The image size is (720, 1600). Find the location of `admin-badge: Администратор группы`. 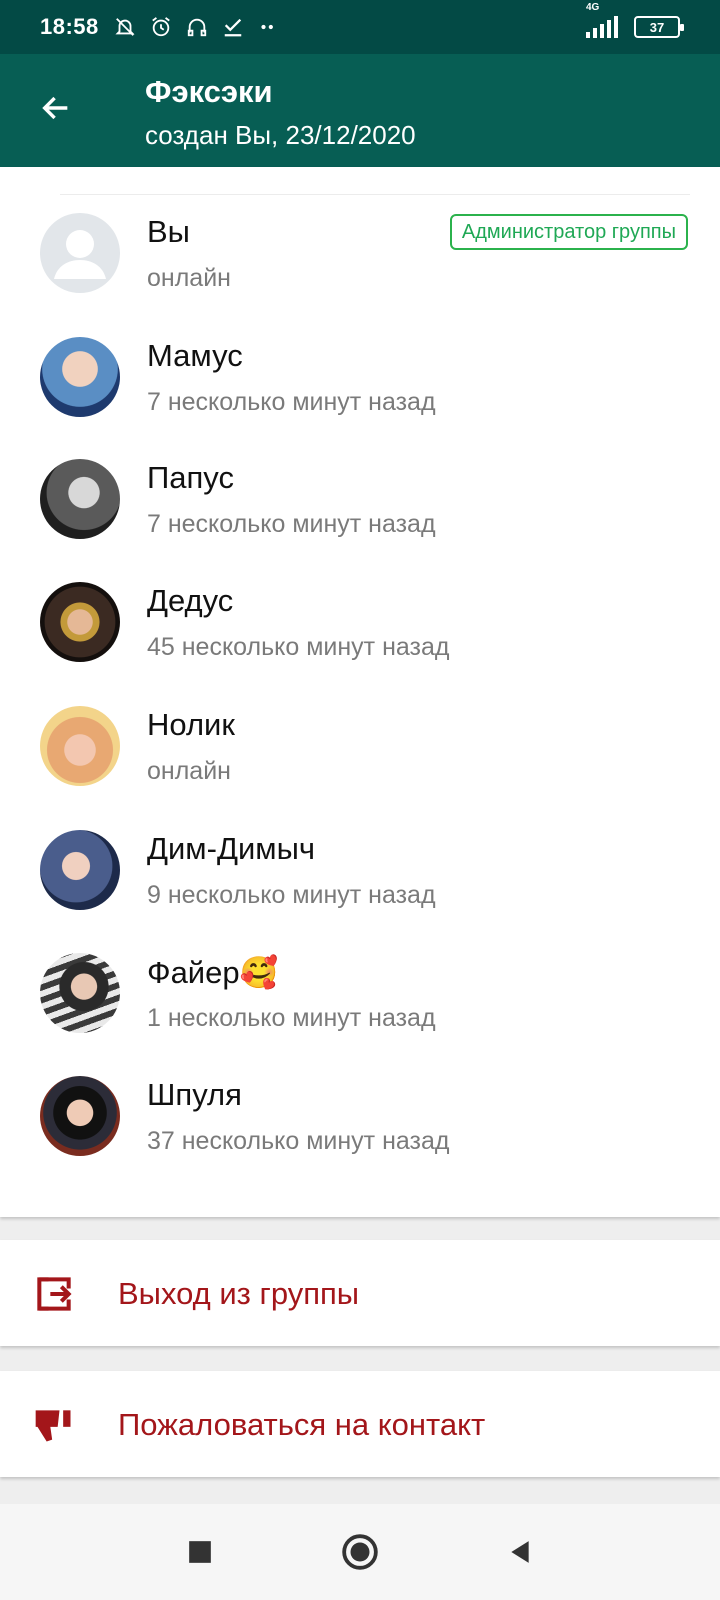

admin-badge: Администратор группы is located at coordinates (568, 232).